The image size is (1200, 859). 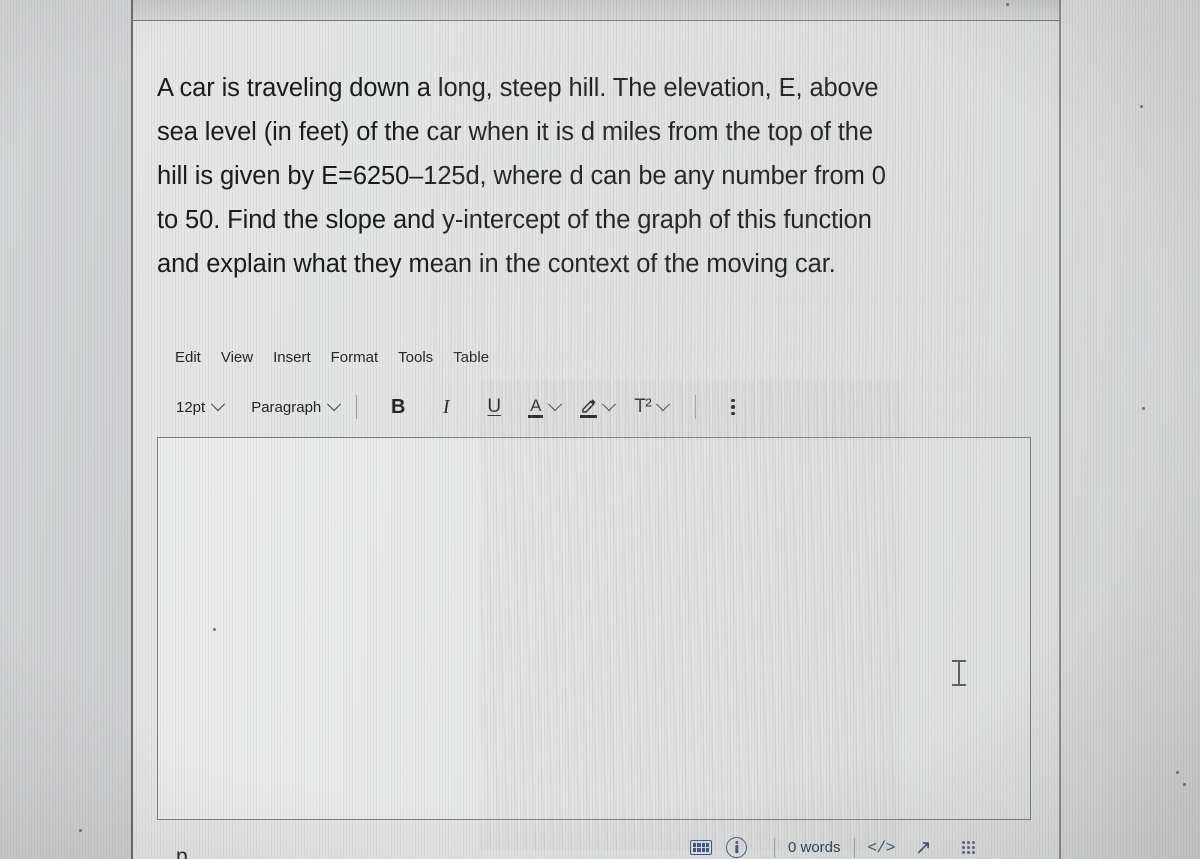 I want to click on menu-item-view: View, so click(x=237, y=358).